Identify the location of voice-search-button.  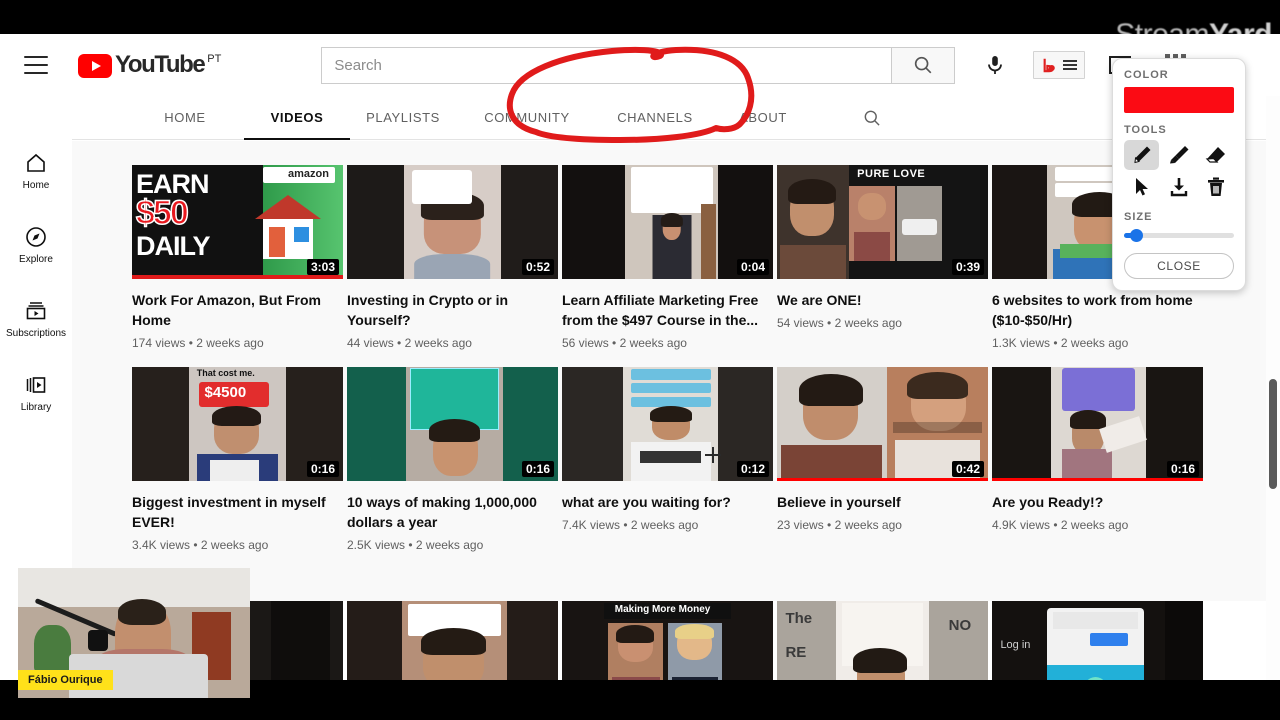
(995, 65).